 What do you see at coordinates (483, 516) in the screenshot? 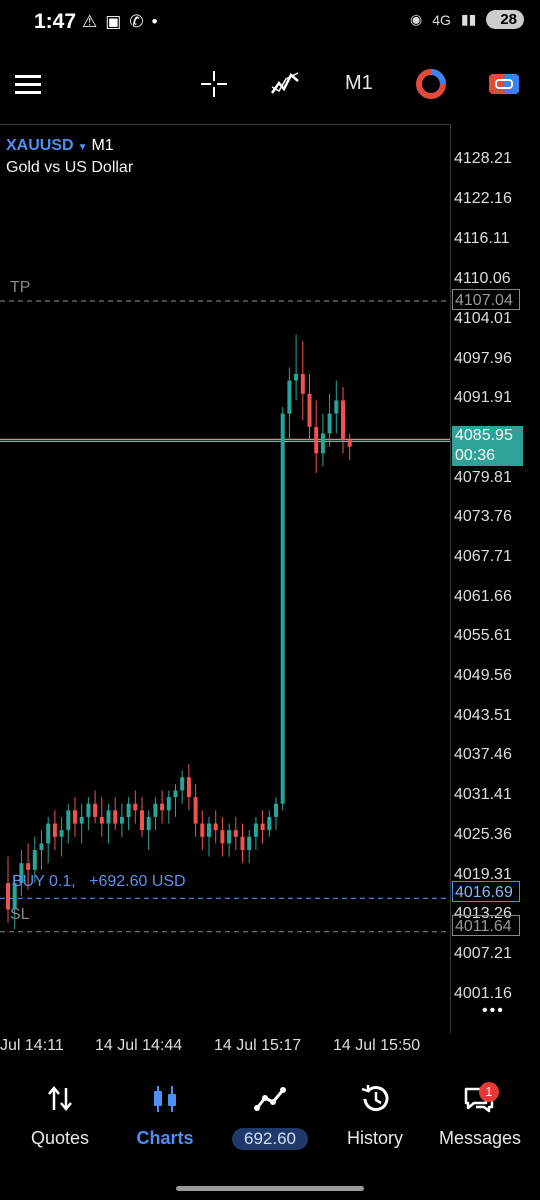
I see `price-axis-label: 4073.76` at bounding box center [483, 516].